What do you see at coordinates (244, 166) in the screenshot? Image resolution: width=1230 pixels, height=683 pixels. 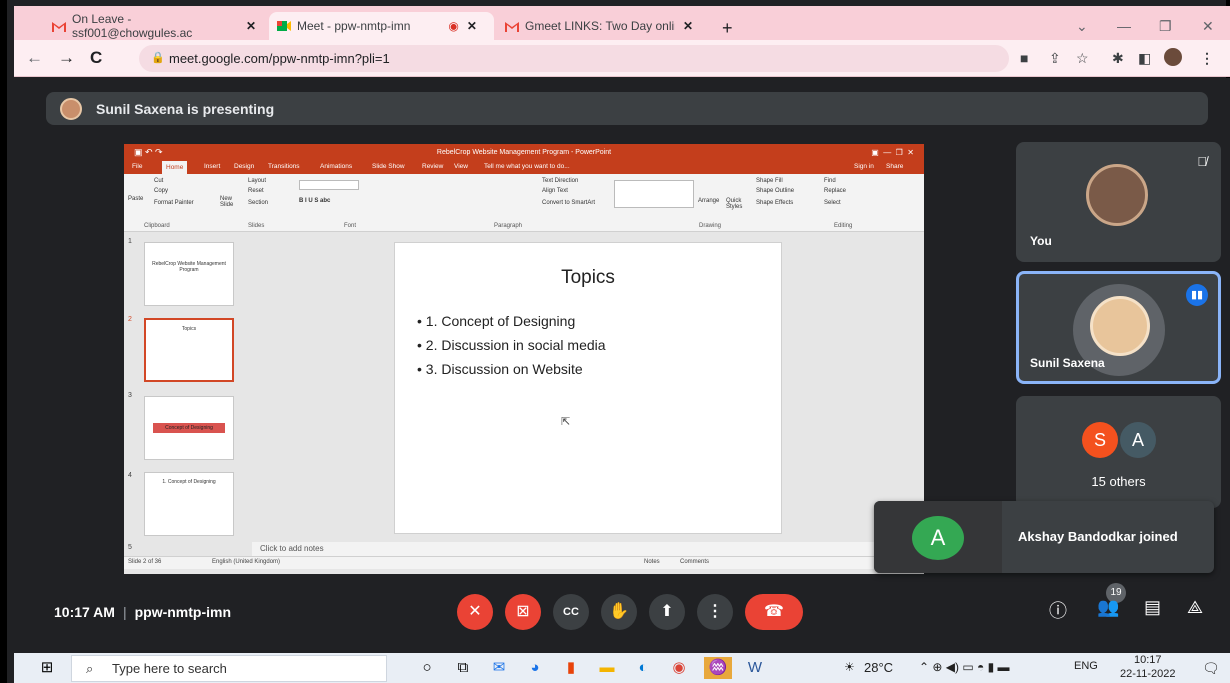 I see `ppt-tab-design: Design` at bounding box center [244, 166].